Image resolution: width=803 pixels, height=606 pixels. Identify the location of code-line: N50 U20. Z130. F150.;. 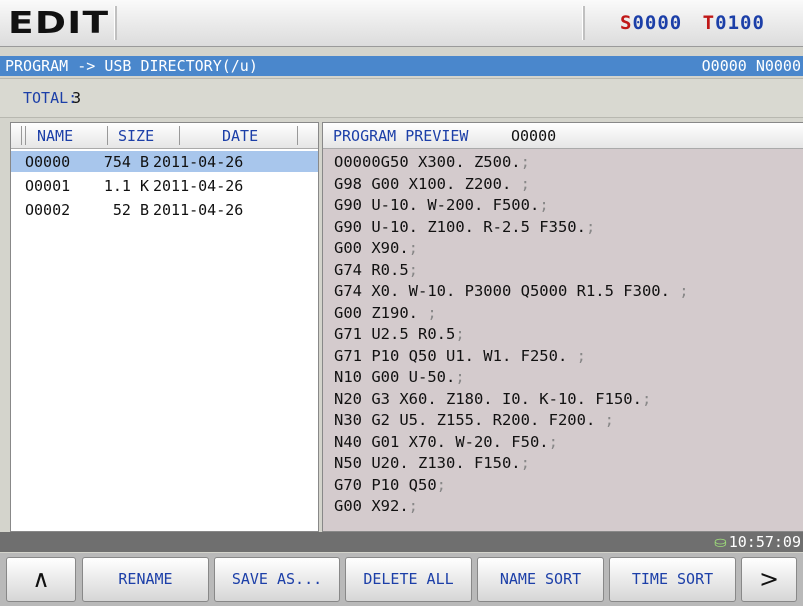
(511, 464).